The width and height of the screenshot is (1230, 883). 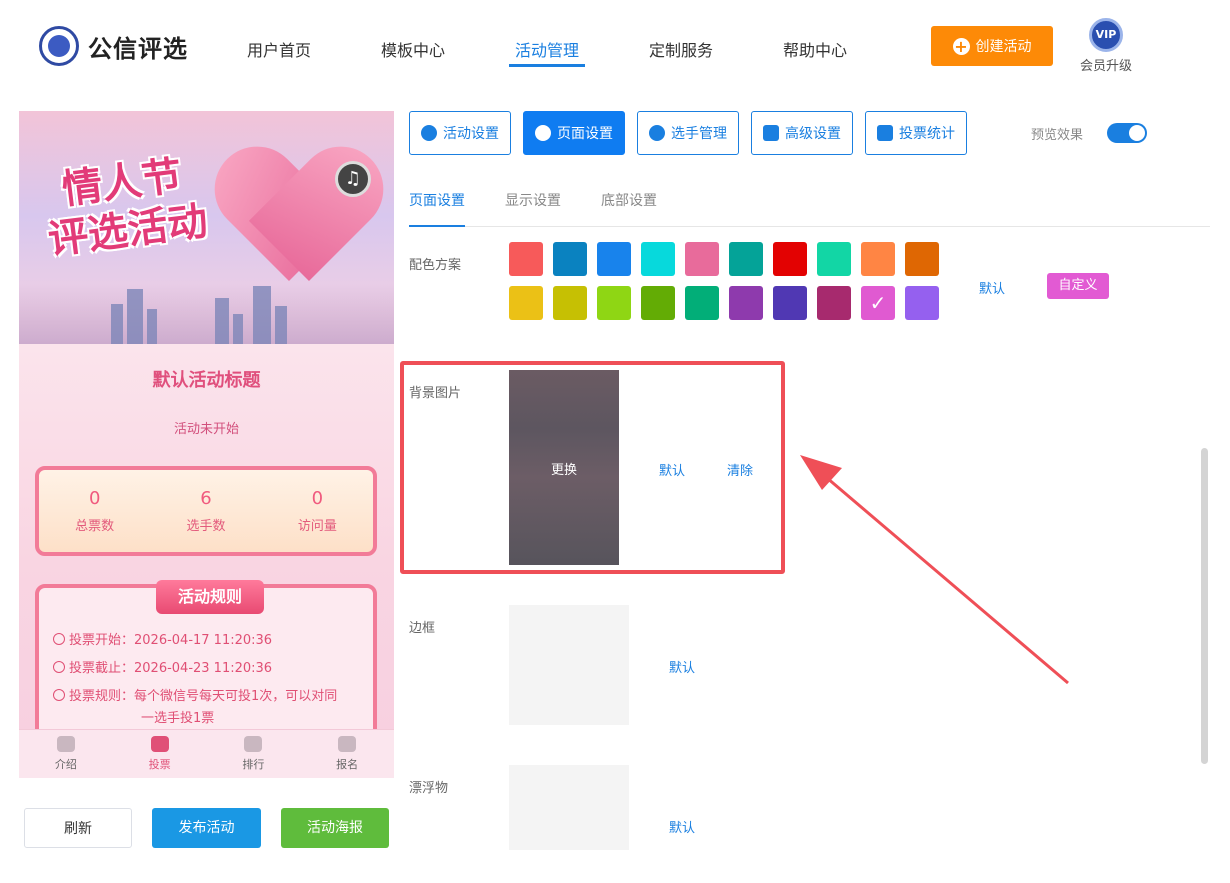 What do you see at coordinates (347, 754) in the screenshot?
I see `tab-signup: 报名` at bounding box center [347, 754].